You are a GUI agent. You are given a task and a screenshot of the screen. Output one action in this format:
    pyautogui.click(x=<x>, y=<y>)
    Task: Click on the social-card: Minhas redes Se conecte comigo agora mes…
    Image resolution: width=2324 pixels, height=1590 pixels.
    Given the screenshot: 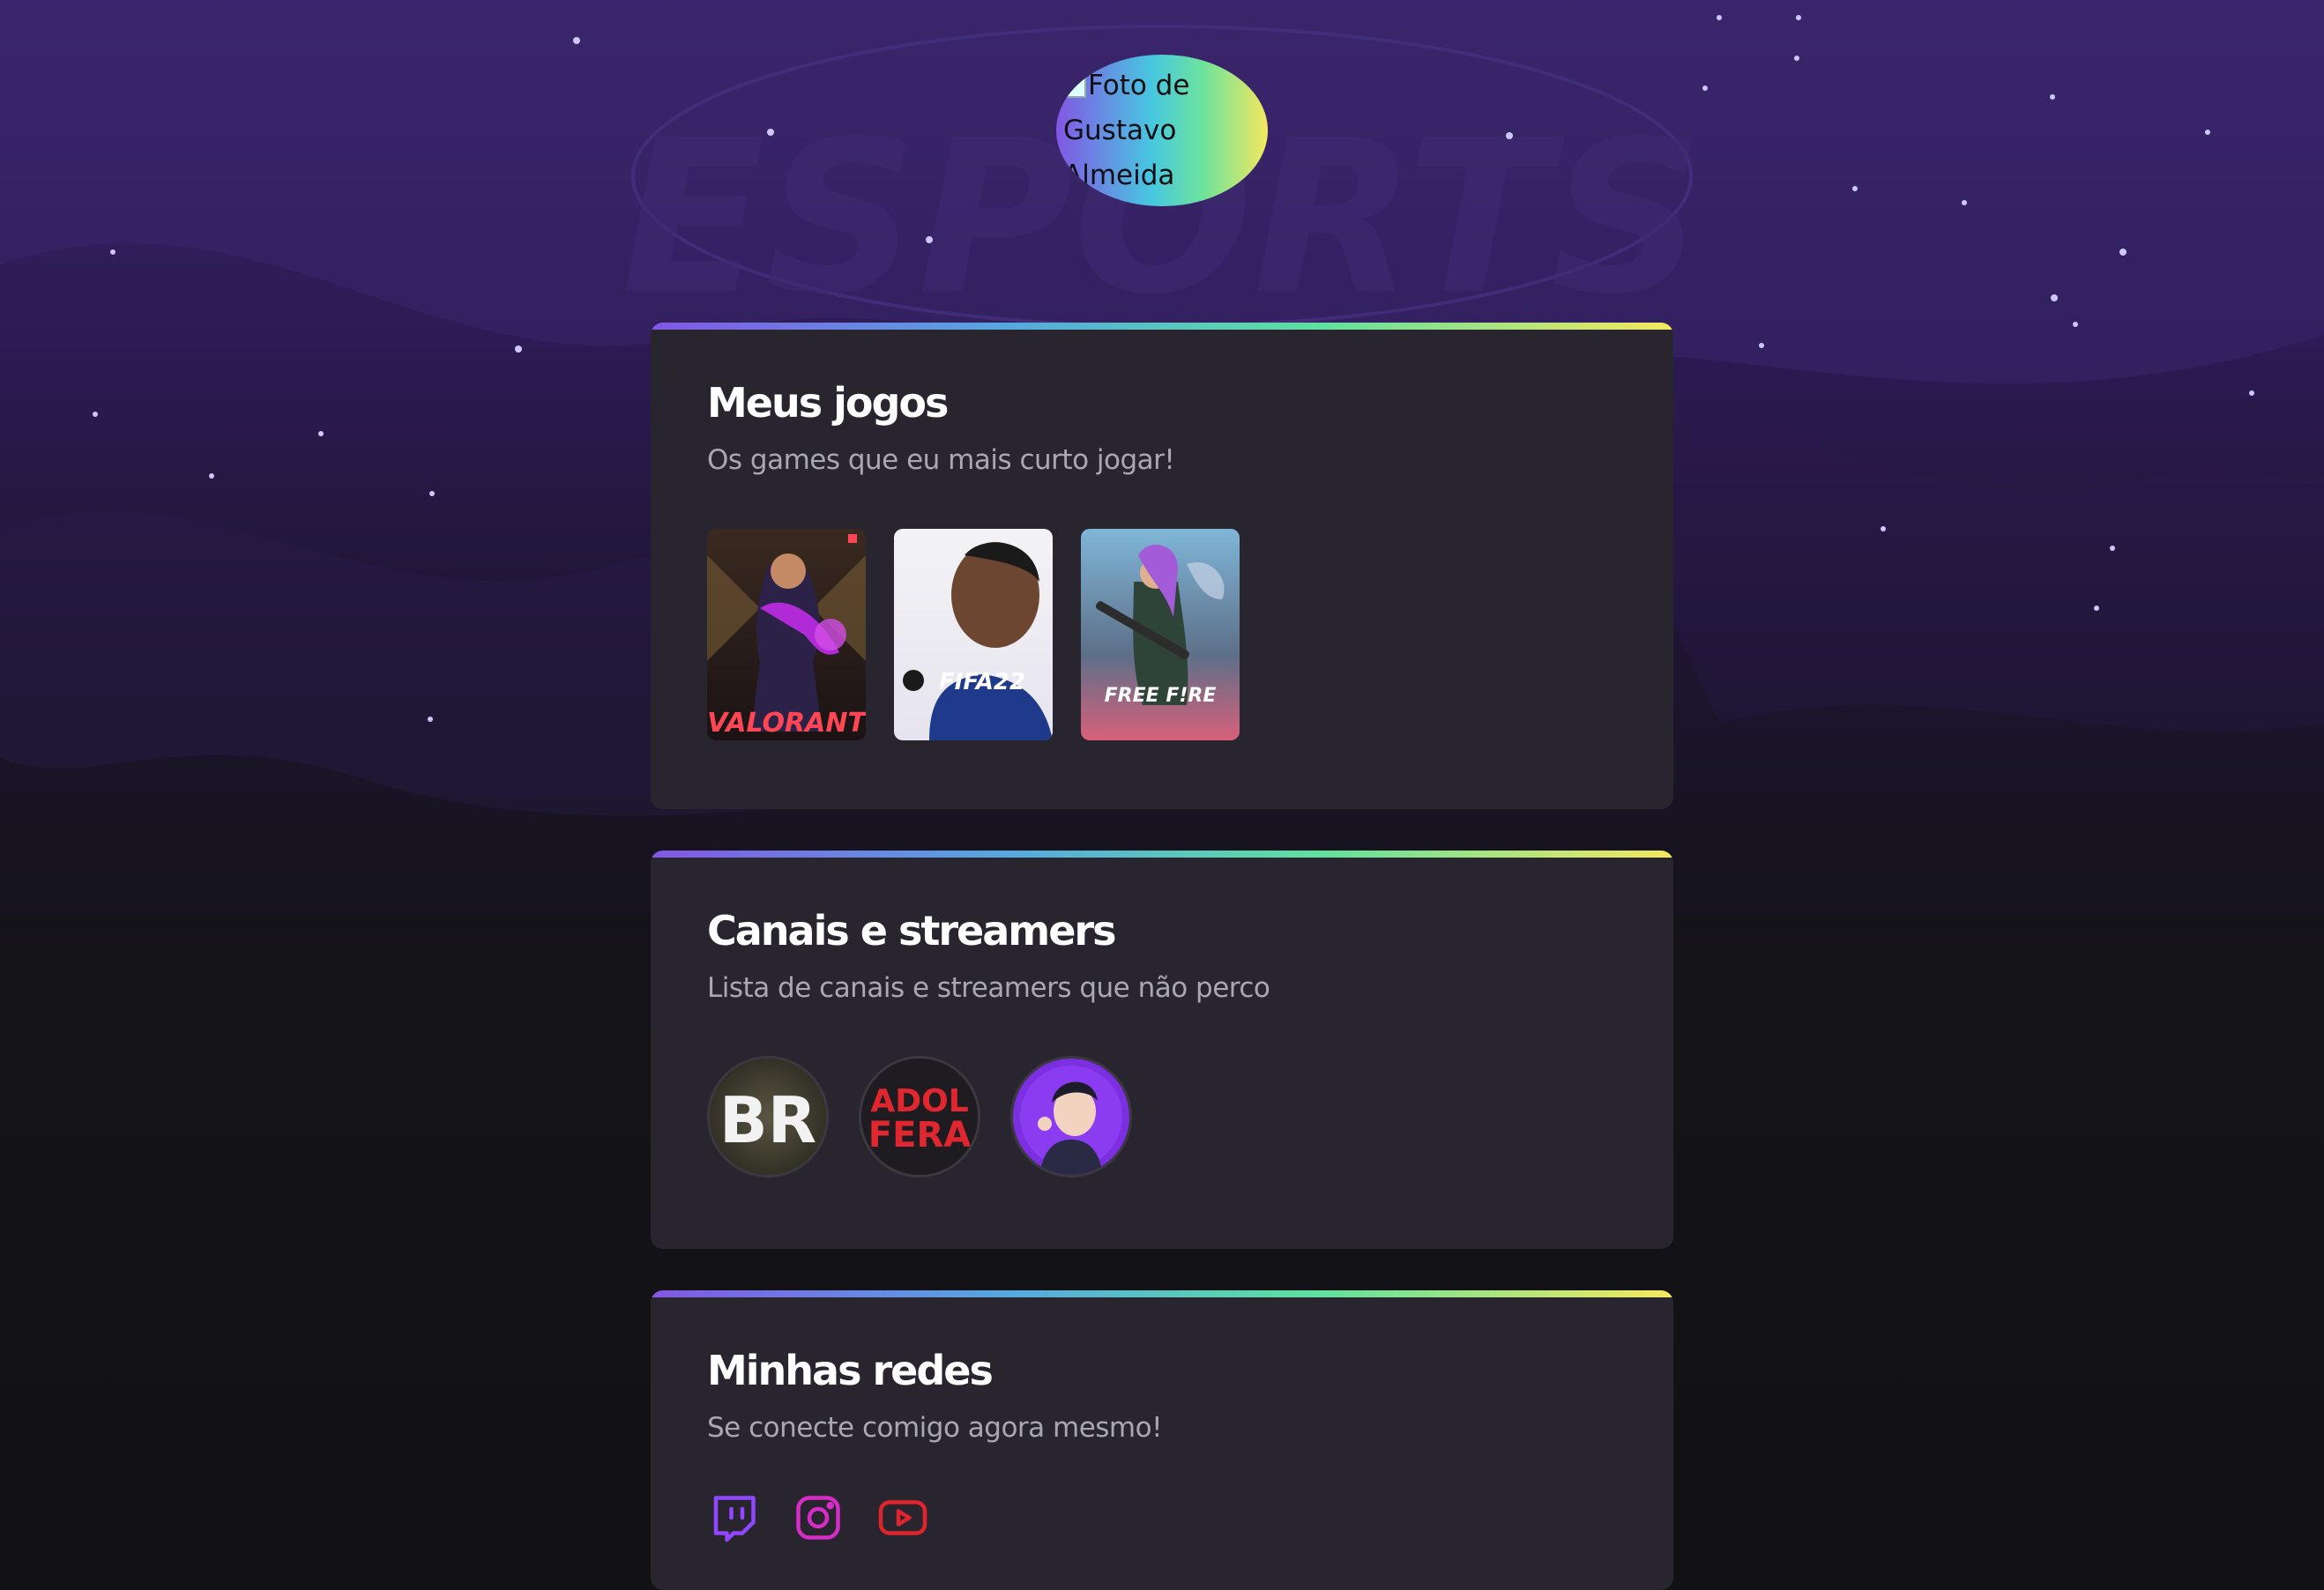 What is the action you would take?
    pyautogui.click(x=1162, y=1440)
    